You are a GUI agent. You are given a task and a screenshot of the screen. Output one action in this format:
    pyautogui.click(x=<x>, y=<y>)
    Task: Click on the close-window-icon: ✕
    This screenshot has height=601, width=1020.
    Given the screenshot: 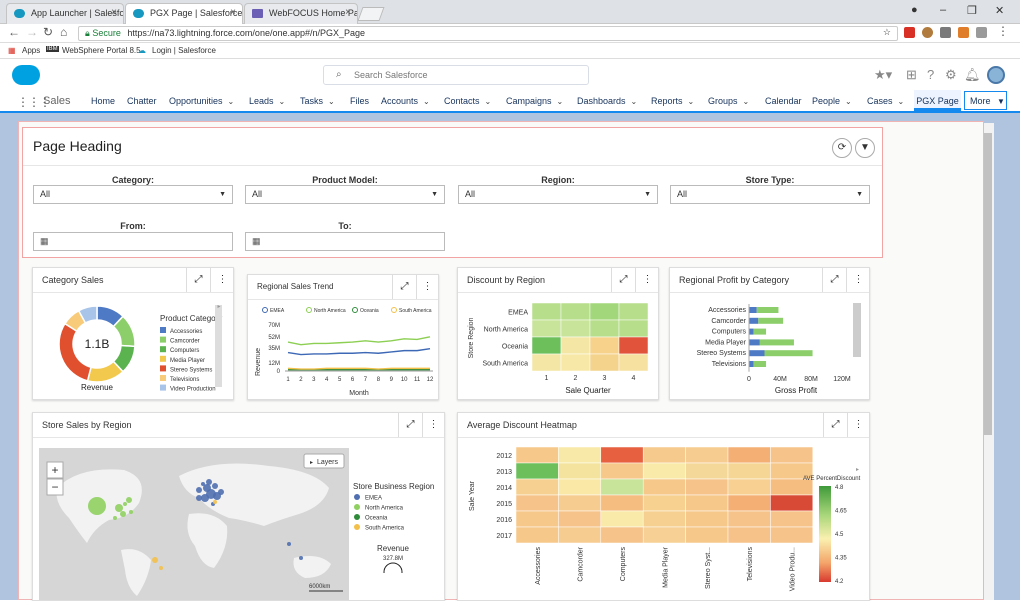 What is the action you would take?
    pyautogui.click(x=999, y=10)
    